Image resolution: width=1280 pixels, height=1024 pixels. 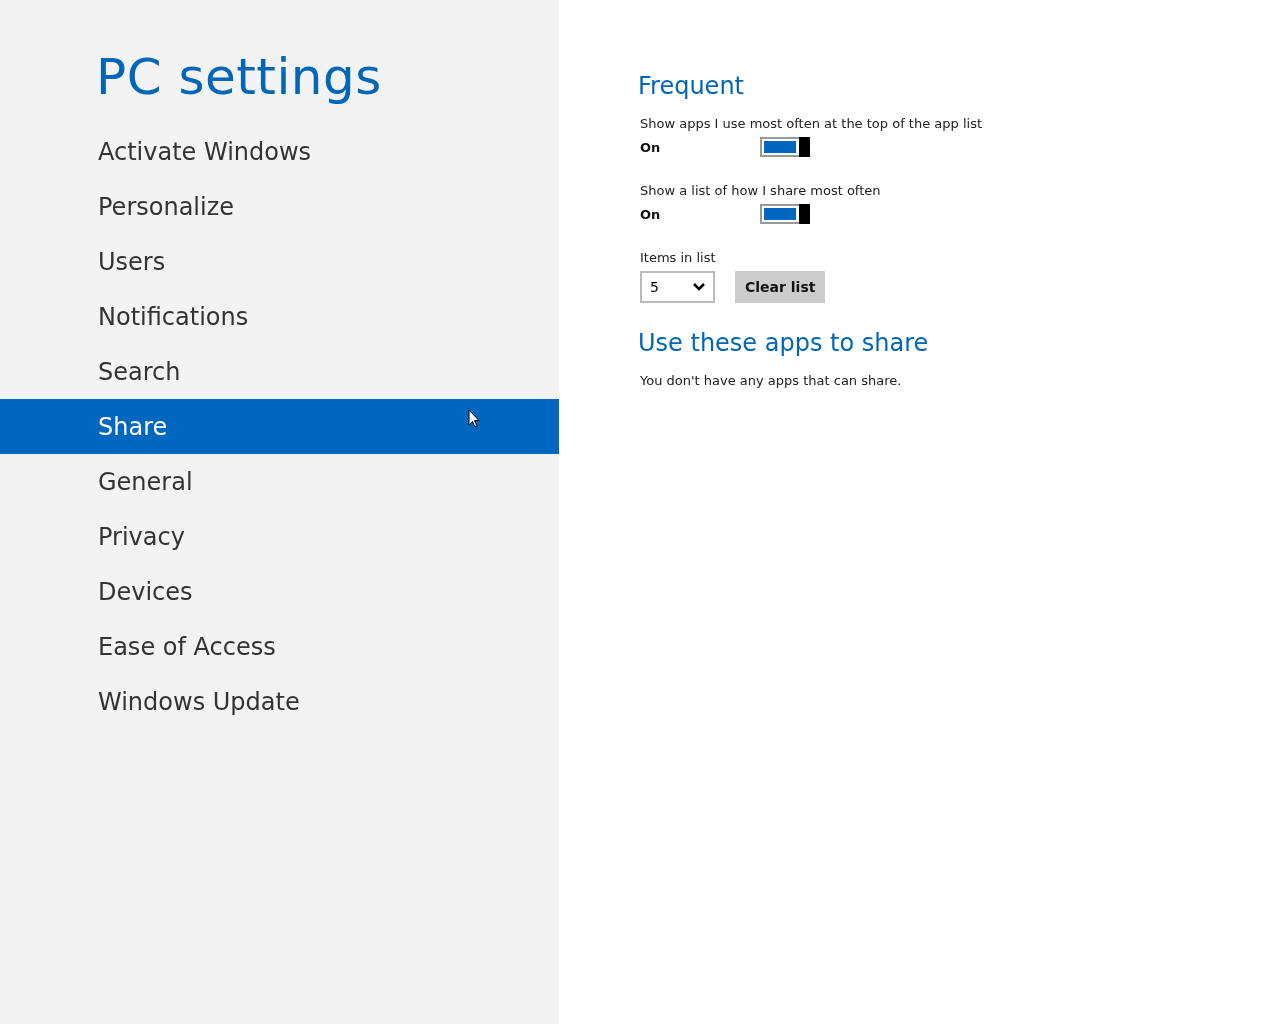 What do you see at coordinates (279, 371) in the screenshot?
I see `nav-item: Search` at bounding box center [279, 371].